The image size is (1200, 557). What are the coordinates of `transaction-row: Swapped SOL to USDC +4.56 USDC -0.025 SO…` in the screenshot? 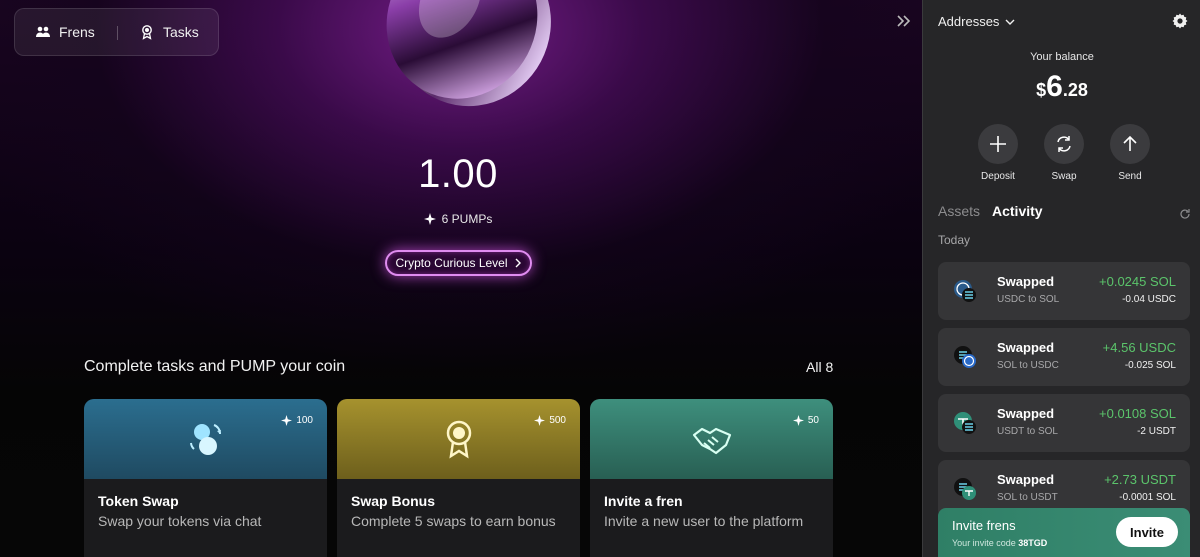 It's located at (1064, 357).